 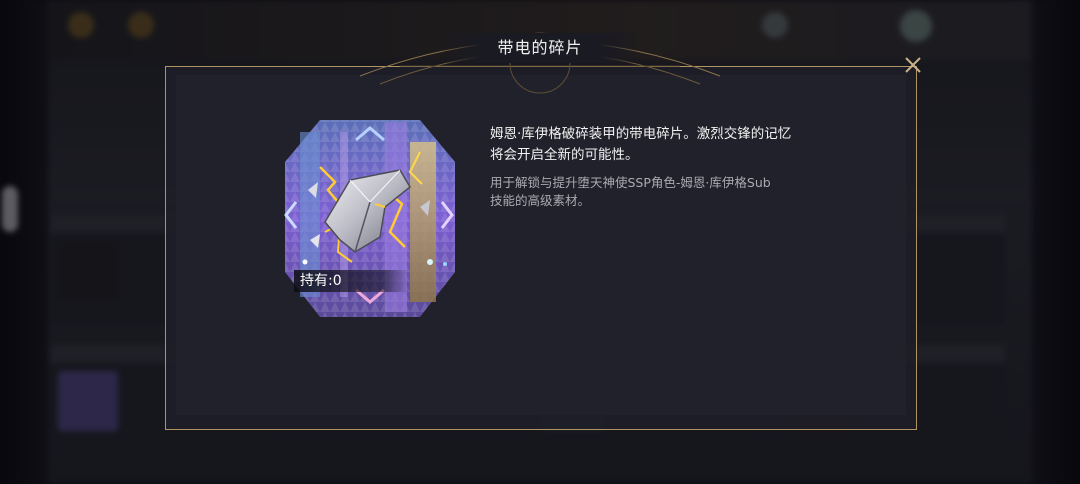 I want to click on owned-count-label: 持有:, so click(x=316, y=281).